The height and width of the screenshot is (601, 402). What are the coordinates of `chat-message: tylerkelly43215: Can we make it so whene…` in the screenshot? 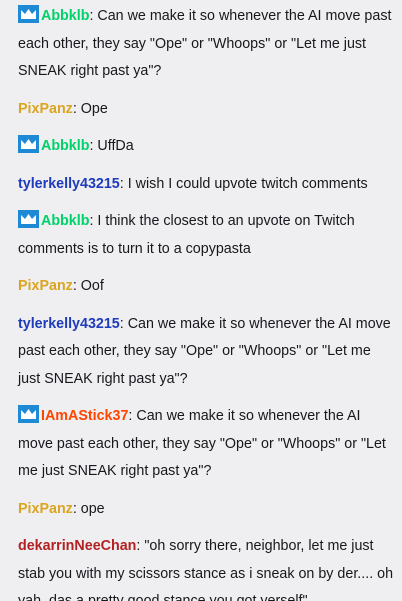 It's located at (206, 352).